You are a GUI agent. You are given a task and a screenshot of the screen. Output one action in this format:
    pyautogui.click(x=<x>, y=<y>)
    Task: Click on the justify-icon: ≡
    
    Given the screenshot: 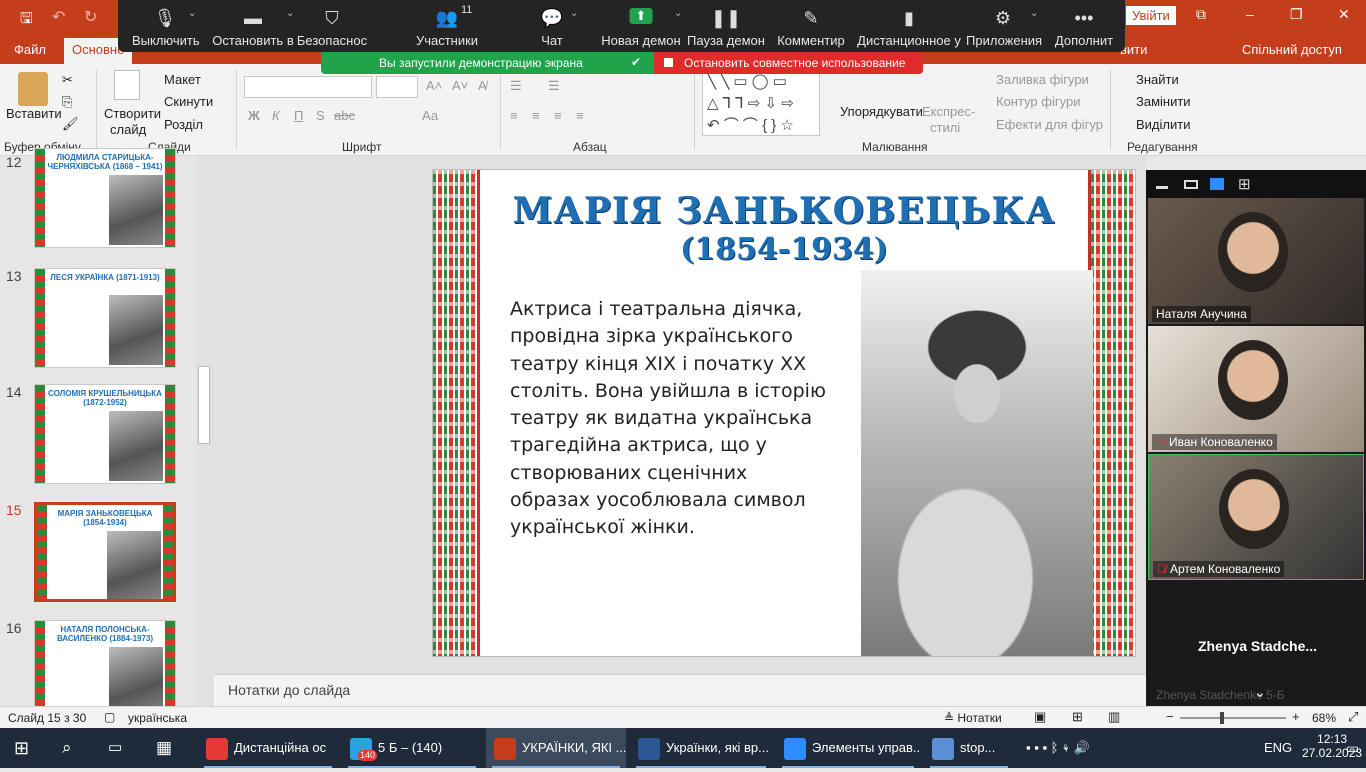 What is the action you would take?
    pyautogui.click(x=580, y=115)
    